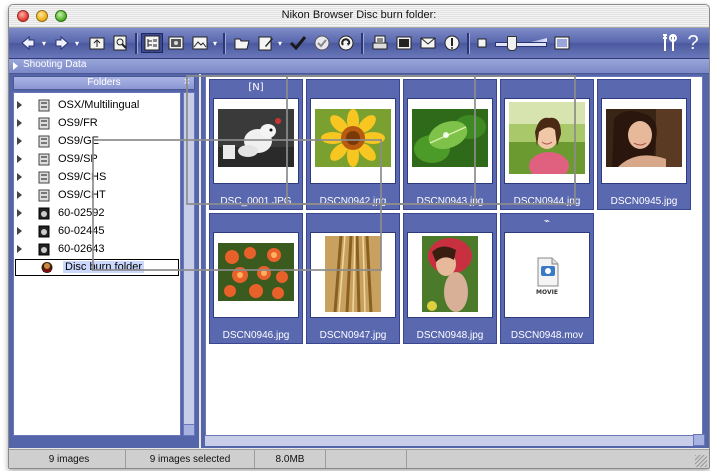 The height and width of the screenshot is (471, 710). I want to click on scroll-corner-button, so click(699, 440).